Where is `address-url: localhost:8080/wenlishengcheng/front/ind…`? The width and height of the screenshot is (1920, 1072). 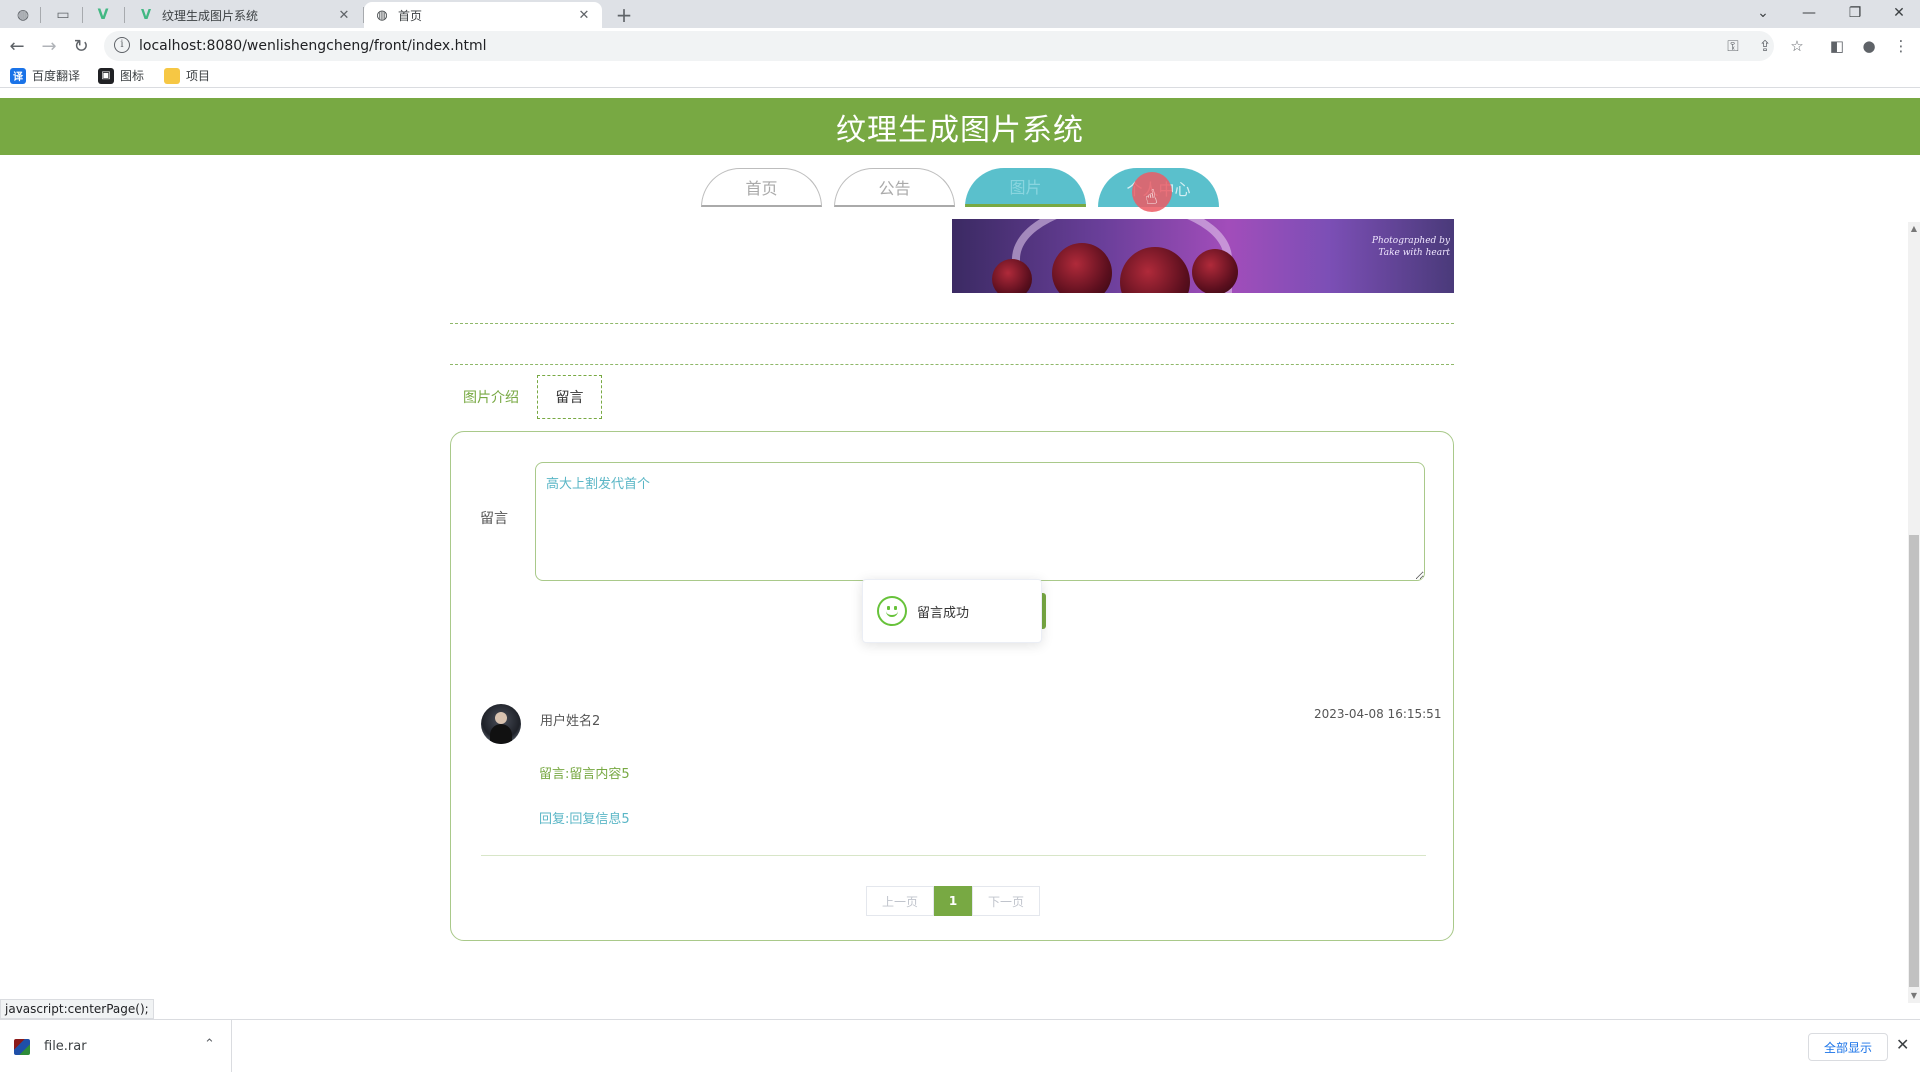 address-url: localhost:8080/wenlishengcheng/front/ind… is located at coordinates (312, 46).